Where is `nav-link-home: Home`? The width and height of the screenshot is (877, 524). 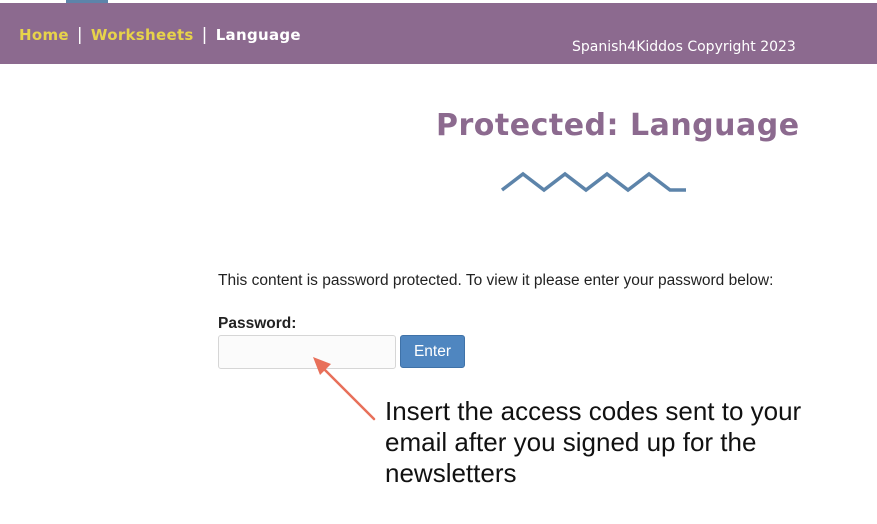 nav-link-home: Home is located at coordinates (44, 35).